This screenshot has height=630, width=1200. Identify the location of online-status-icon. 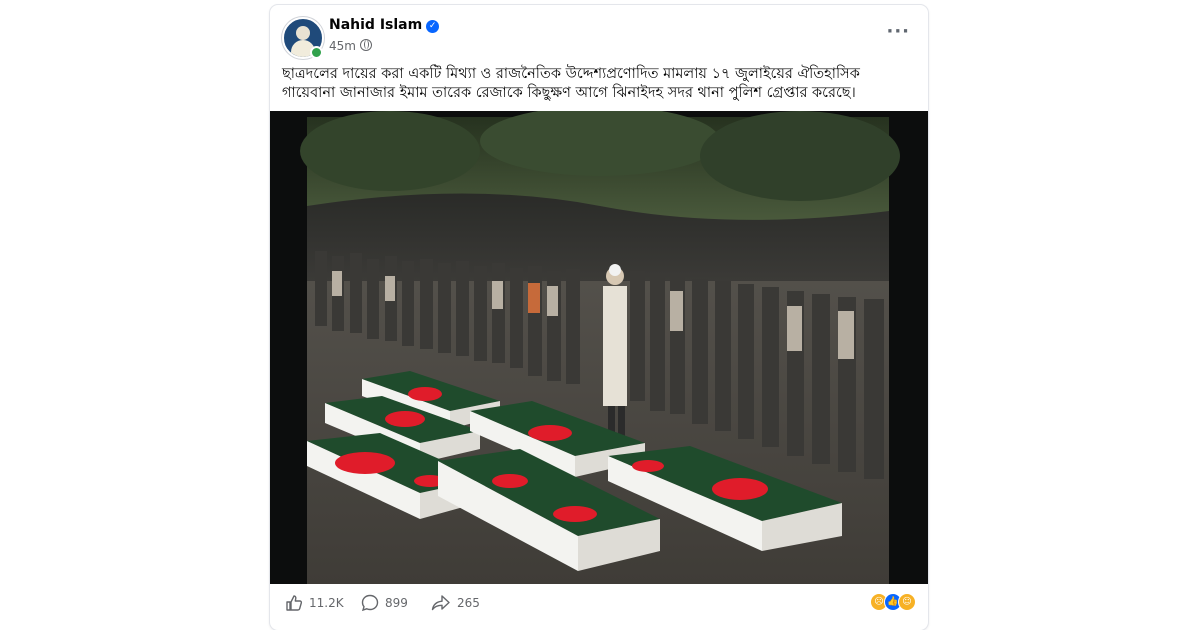
(316, 52).